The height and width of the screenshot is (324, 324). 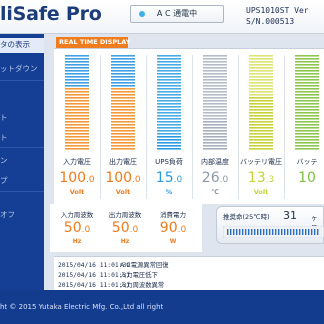 I want to click on power-consumption-value: 90.0, so click(x=173, y=228).